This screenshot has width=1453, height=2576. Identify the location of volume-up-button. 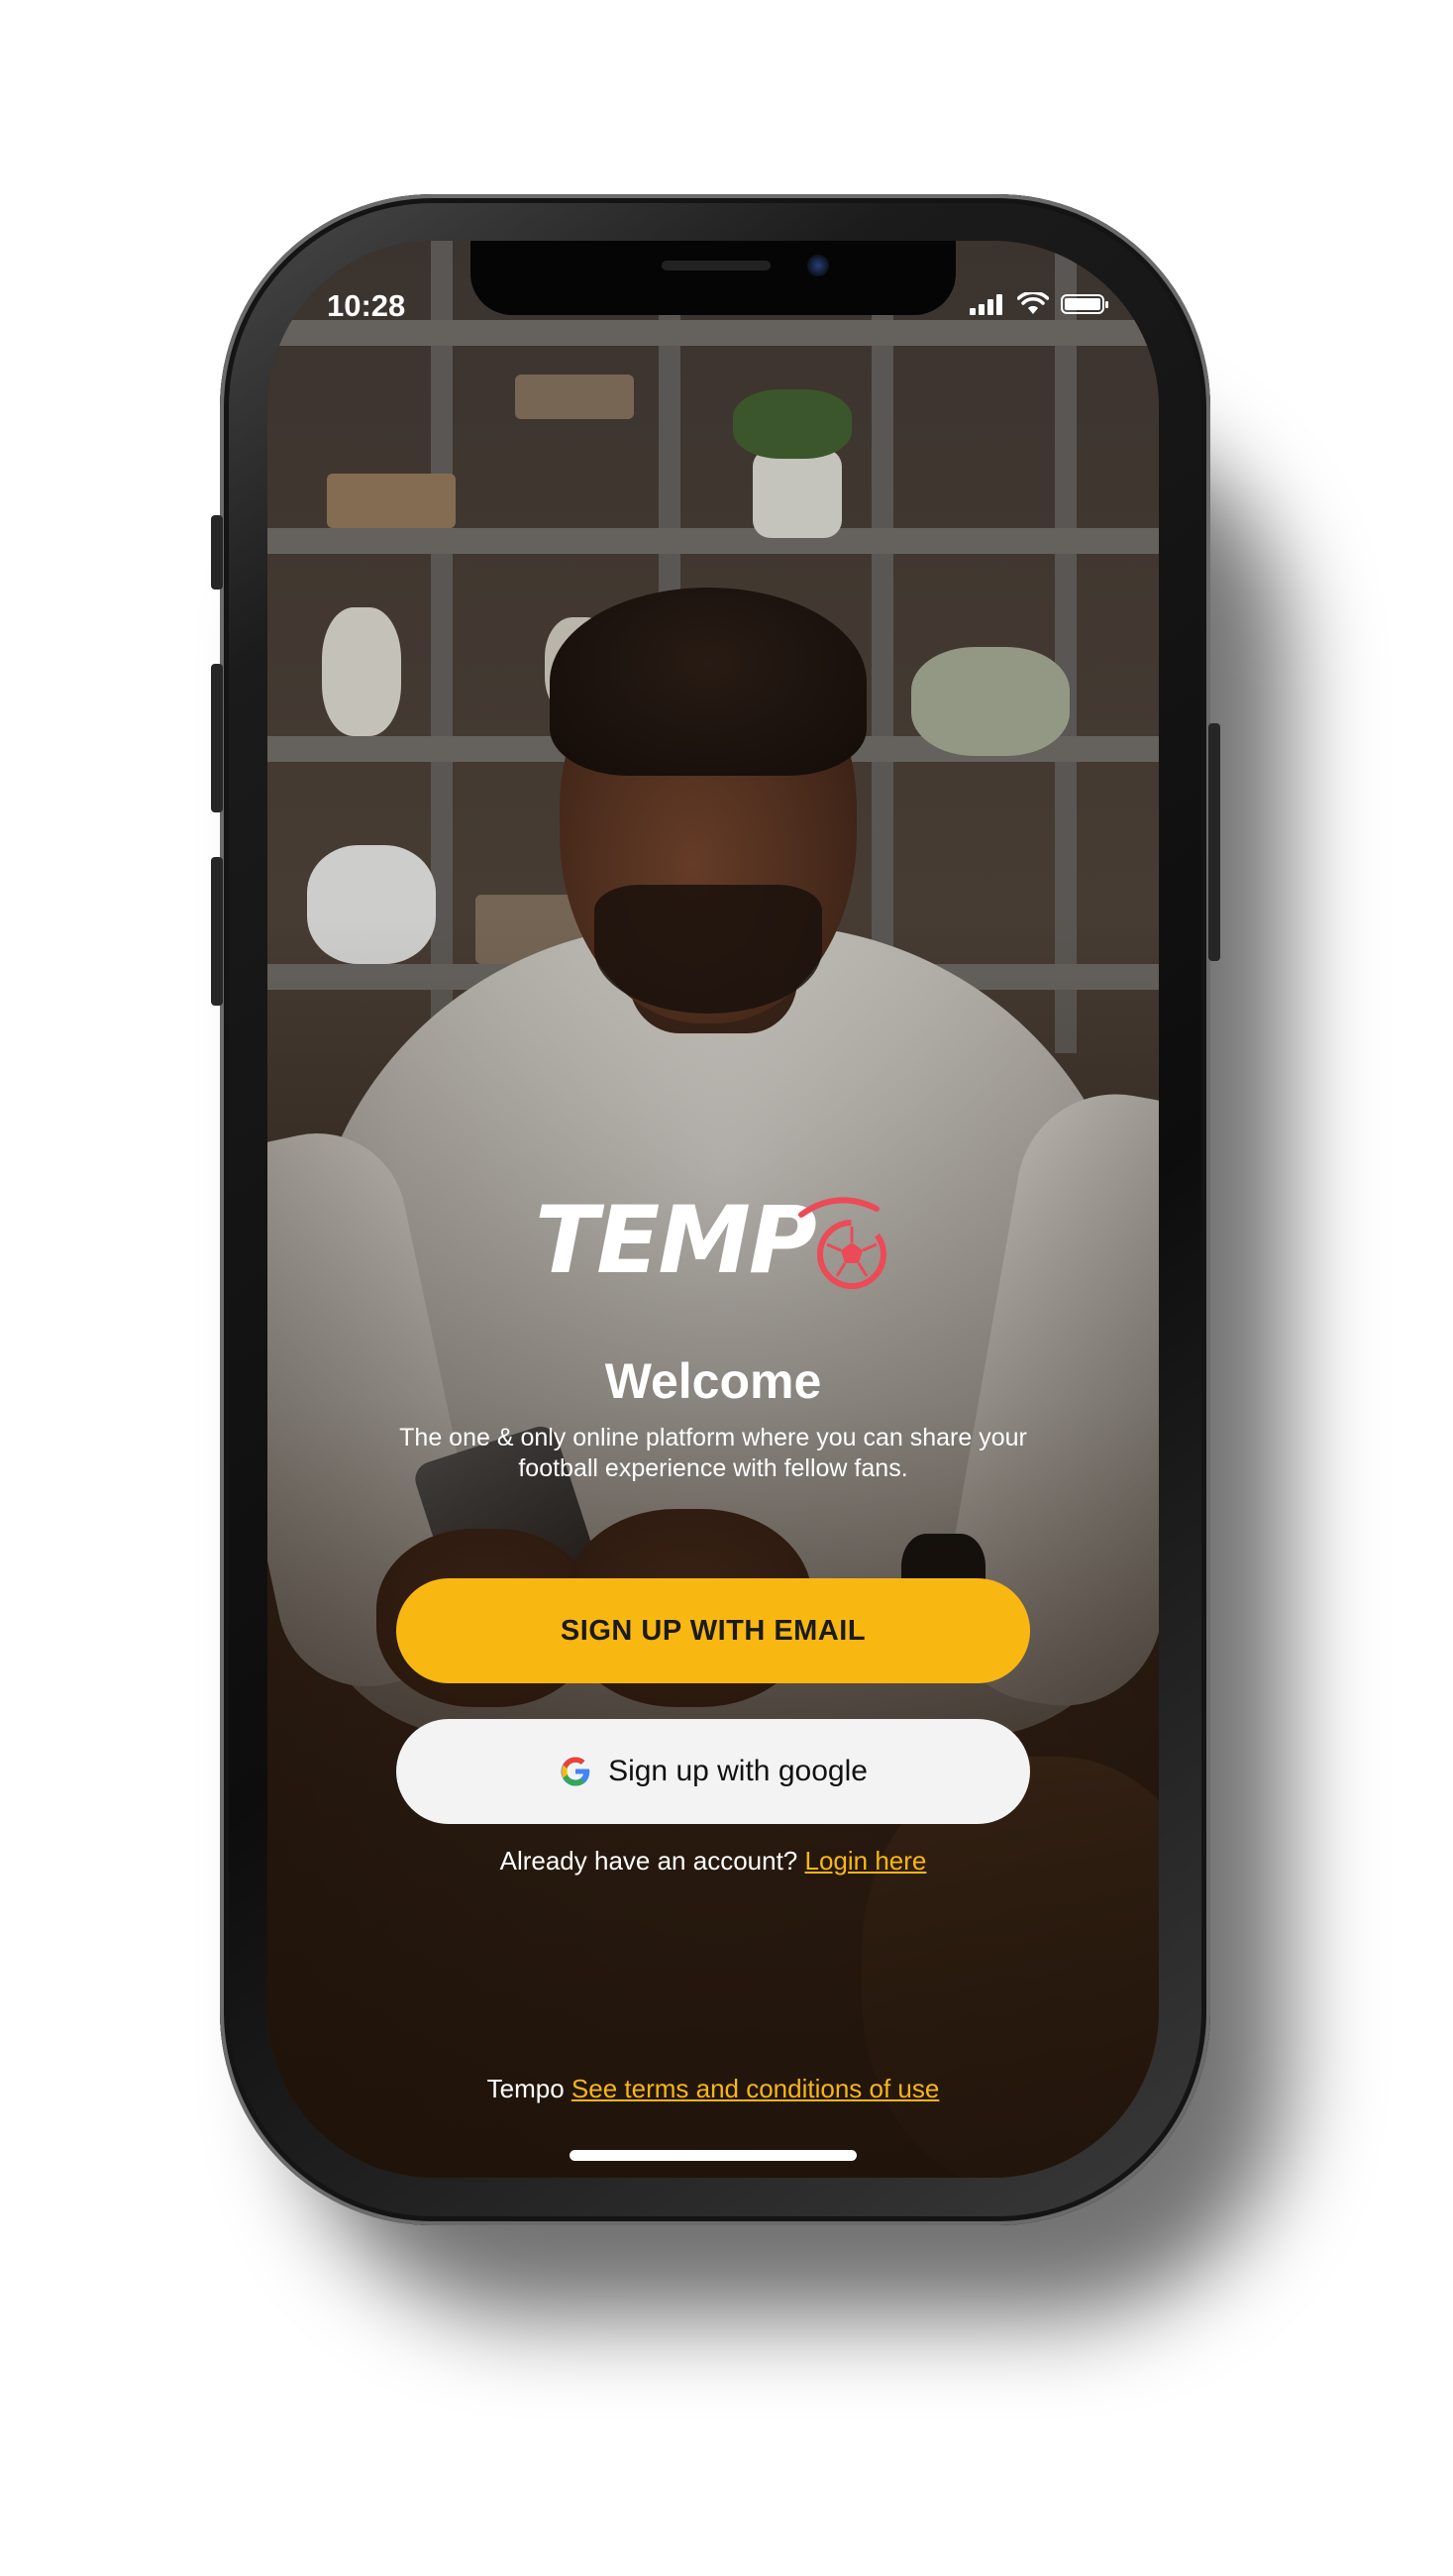
(217, 738).